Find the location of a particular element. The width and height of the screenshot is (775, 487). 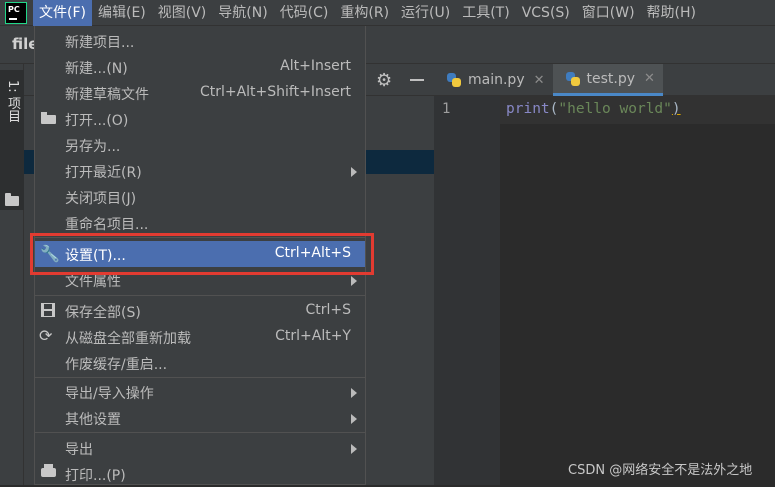

menu-help: 帮助(H) is located at coordinates (671, 13).